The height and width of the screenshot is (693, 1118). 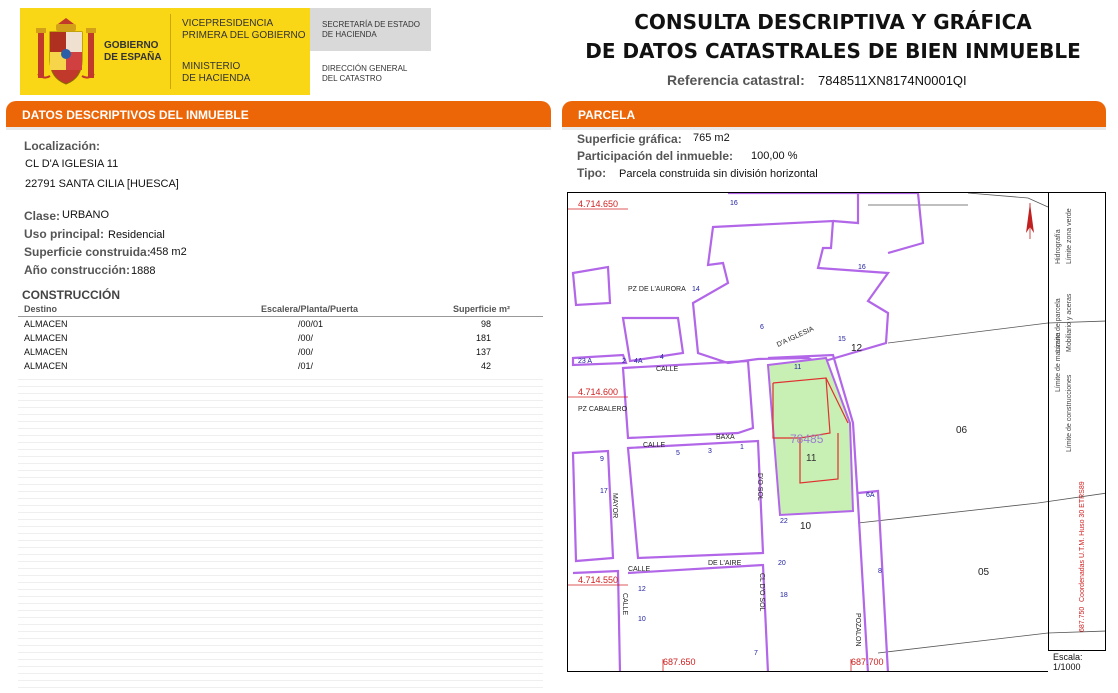 I want to click on house-number: 2, so click(x=624, y=361).